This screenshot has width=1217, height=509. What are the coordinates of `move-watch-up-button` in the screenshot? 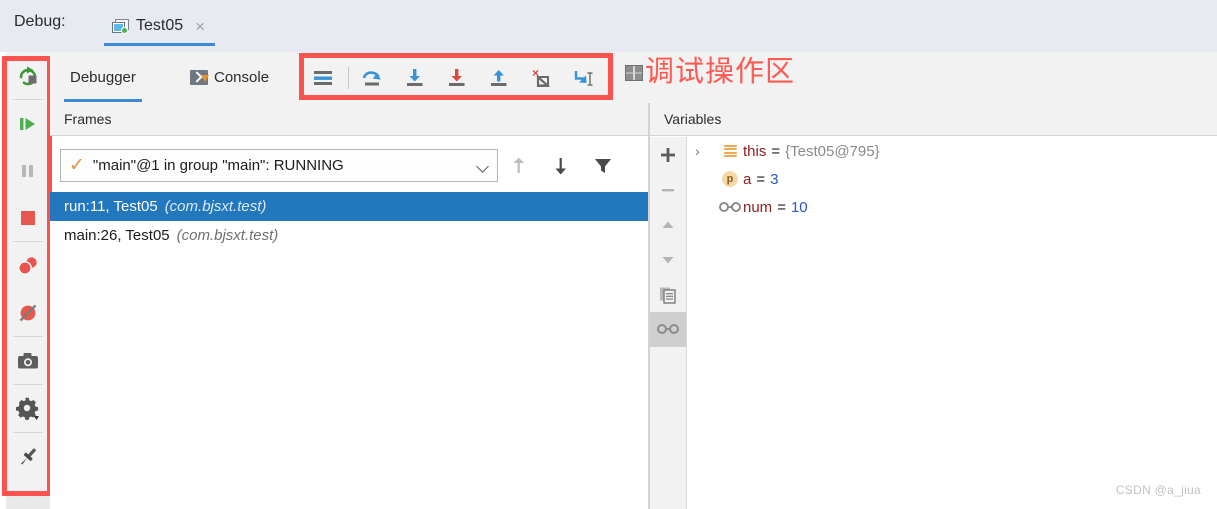 It's located at (668, 224).